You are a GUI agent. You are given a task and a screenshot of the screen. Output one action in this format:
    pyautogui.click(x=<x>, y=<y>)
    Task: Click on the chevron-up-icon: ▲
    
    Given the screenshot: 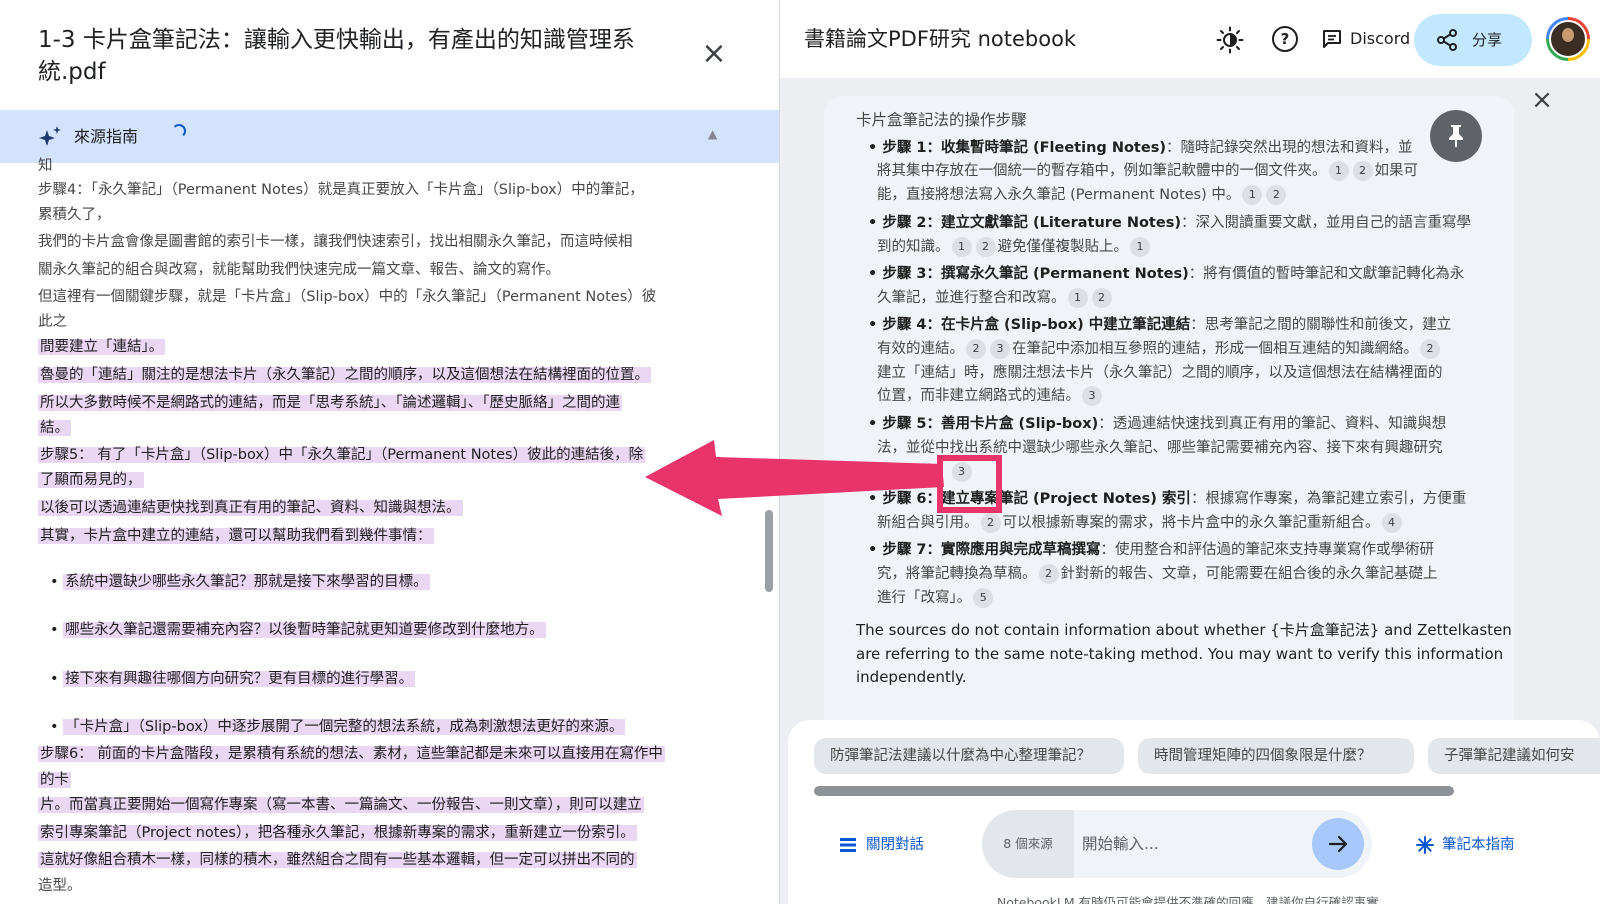 What is the action you would take?
    pyautogui.click(x=712, y=134)
    